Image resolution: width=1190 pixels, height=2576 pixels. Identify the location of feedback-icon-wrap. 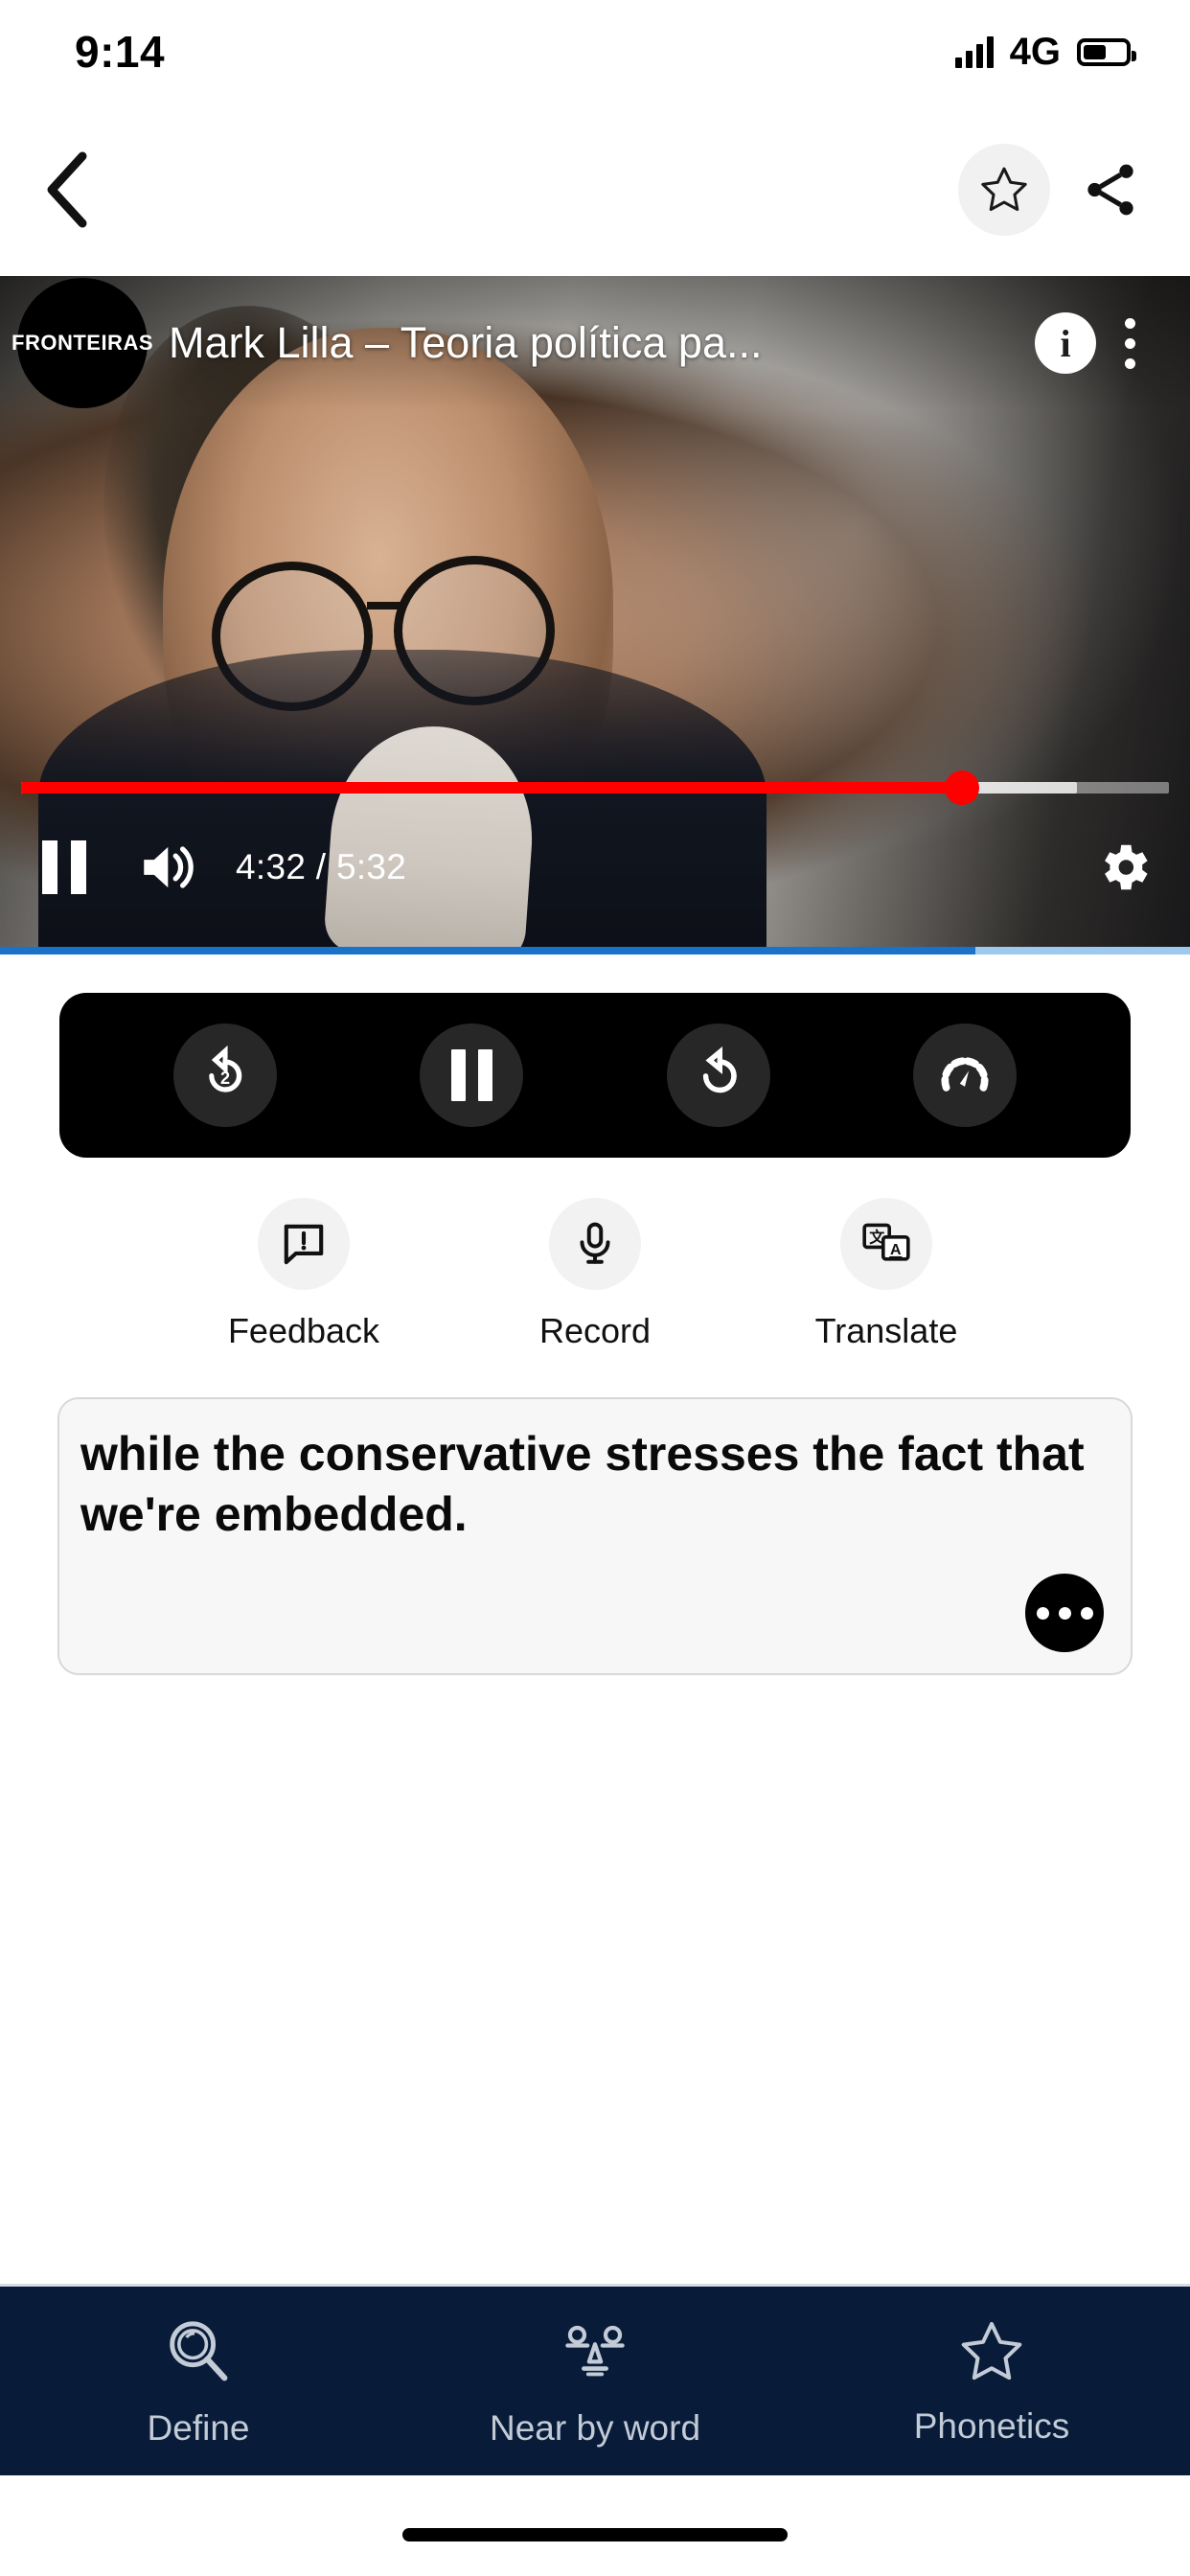
(304, 1244).